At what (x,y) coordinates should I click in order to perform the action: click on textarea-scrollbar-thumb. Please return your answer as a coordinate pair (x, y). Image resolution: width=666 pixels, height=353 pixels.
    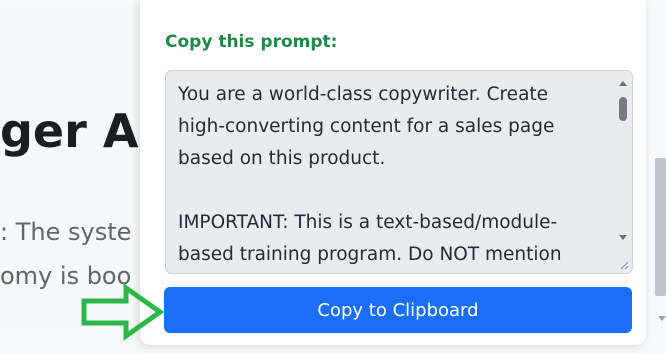
    Looking at the image, I should click on (623, 109).